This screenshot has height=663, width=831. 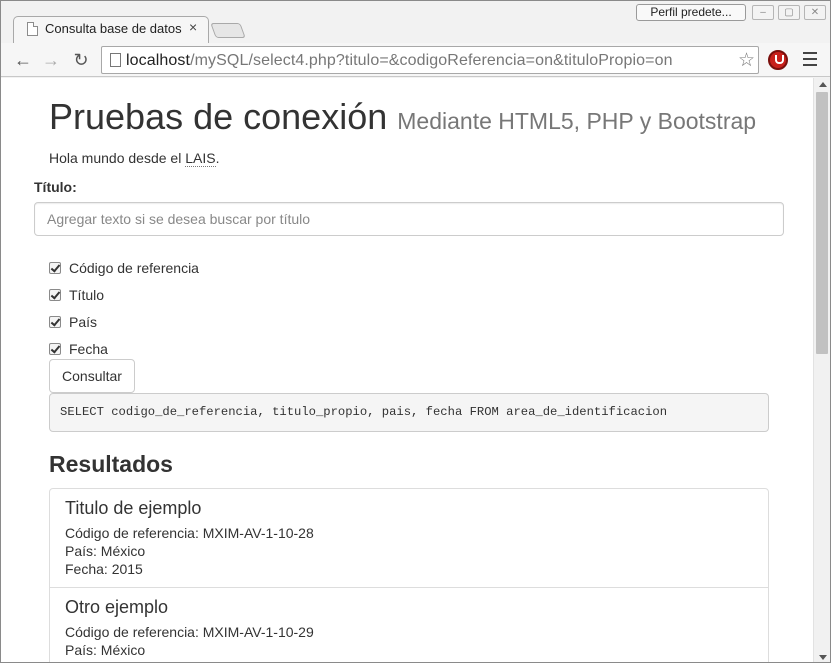 I want to click on hello-suffix: ., so click(x=217, y=158).